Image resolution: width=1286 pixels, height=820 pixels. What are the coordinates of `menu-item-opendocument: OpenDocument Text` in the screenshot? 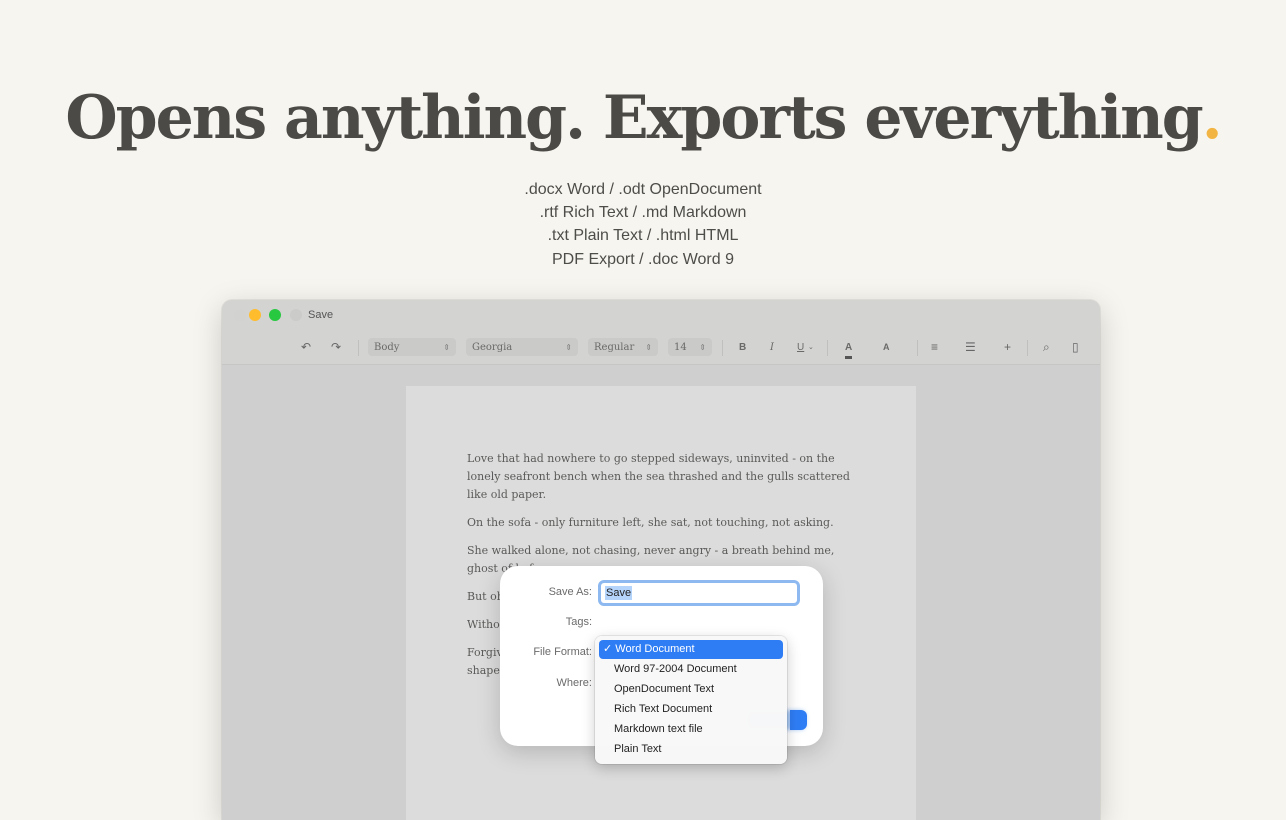 It's located at (691, 689).